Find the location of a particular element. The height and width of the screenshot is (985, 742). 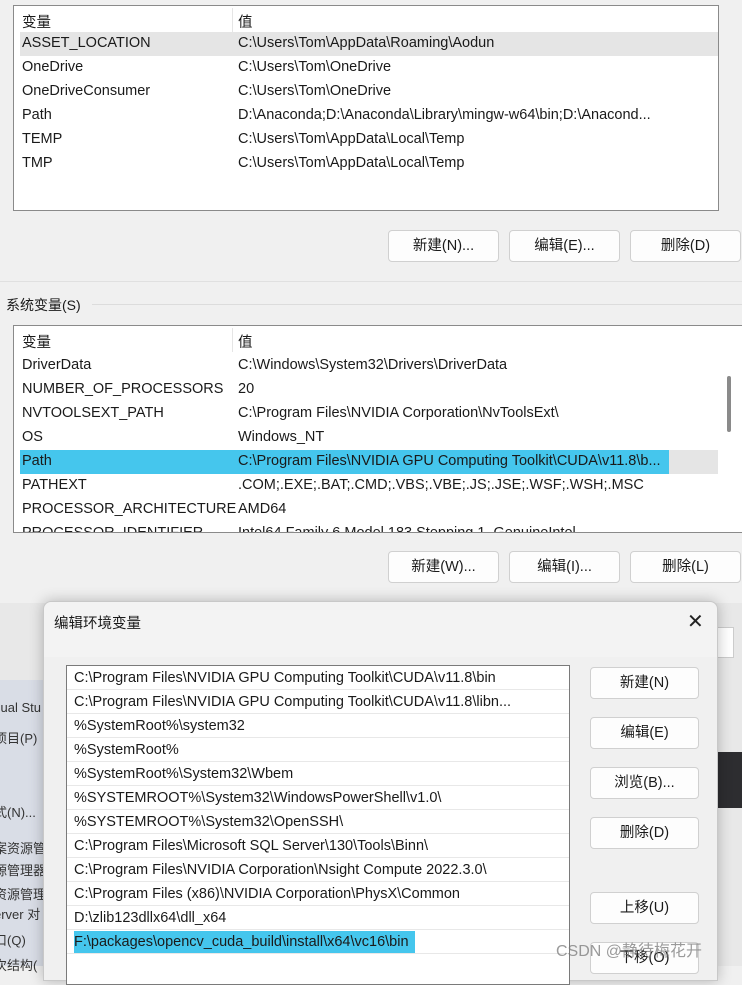

edit-path-button: 编辑(E) is located at coordinates (644, 733).